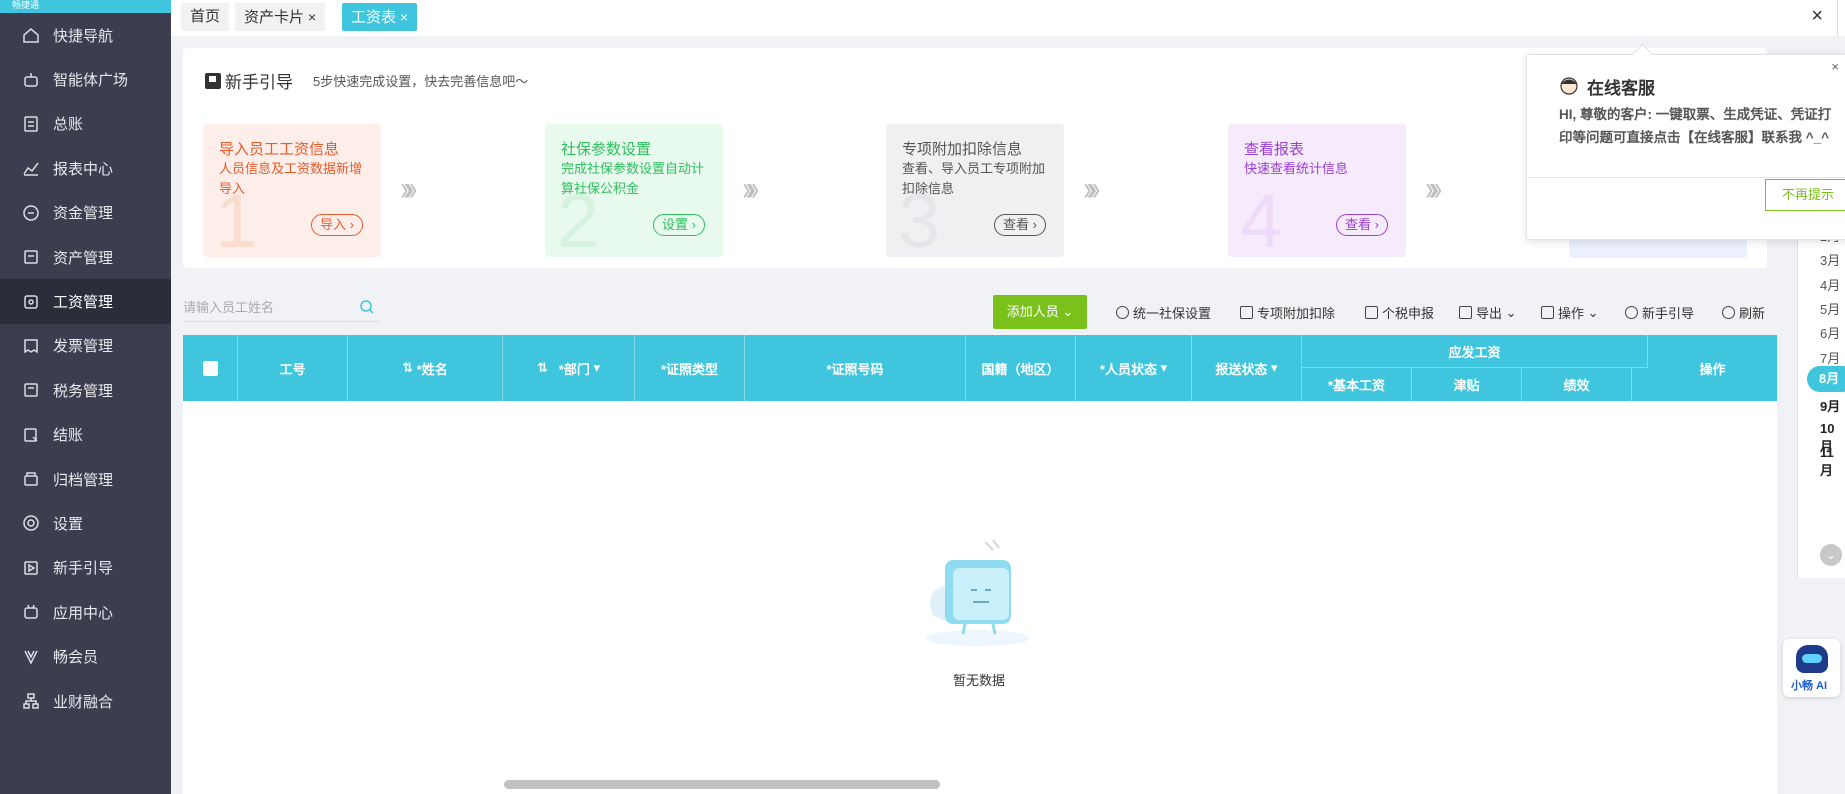 This screenshot has height=794, width=1845. What do you see at coordinates (31, 302) in the screenshot?
I see `payroll-icon` at bounding box center [31, 302].